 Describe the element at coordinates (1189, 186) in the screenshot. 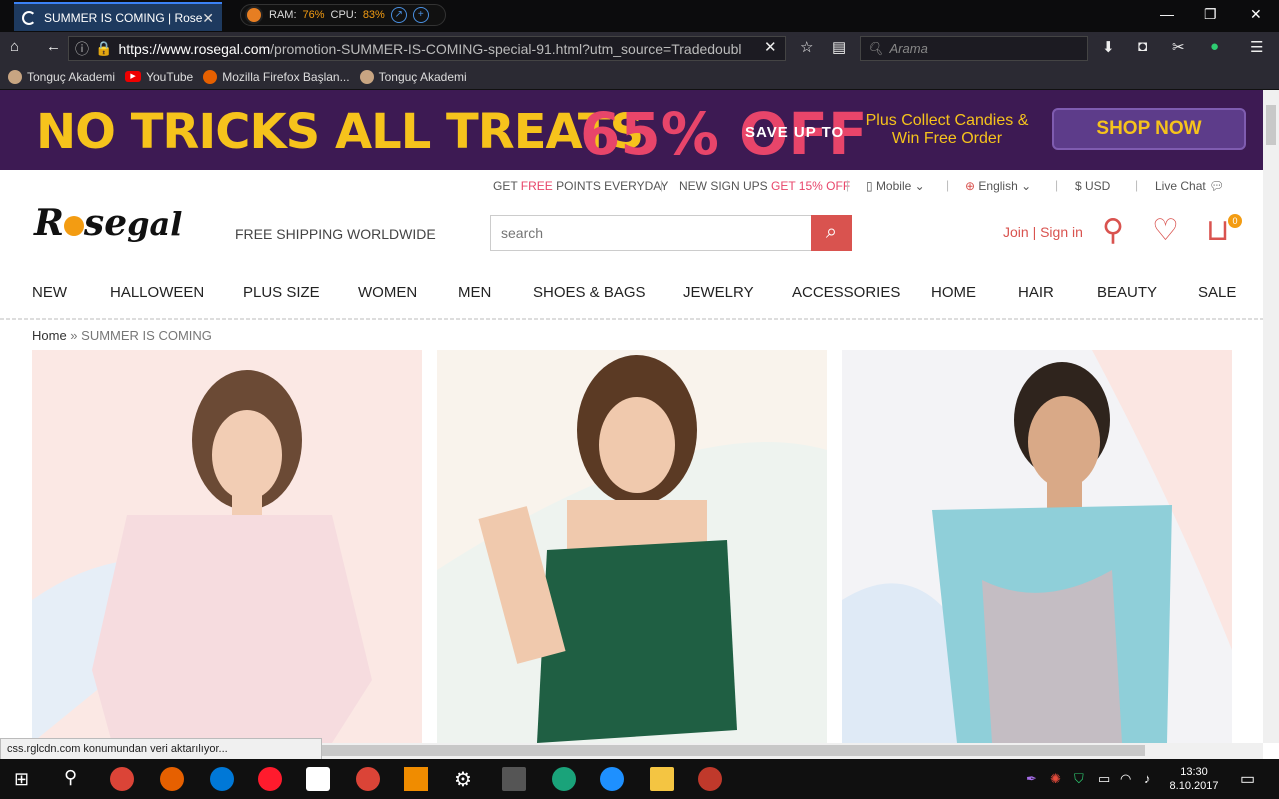

I see `live-chat-link: Live Chat 💬︎` at that location.